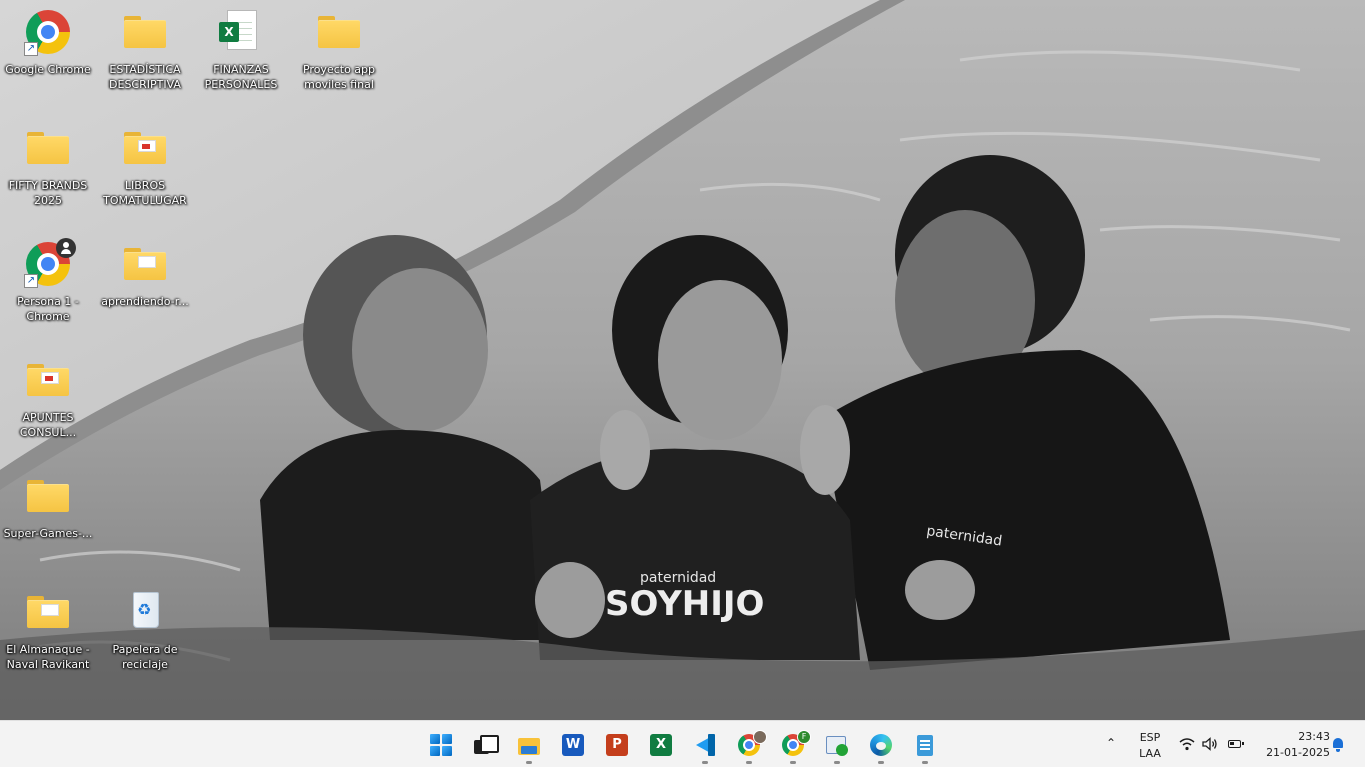 This screenshot has width=1365, height=767. What do you see at coordinates (1314, 736) in the screenshot?
I see `clock-time: 23:43` at bounding box center [1314, 736].